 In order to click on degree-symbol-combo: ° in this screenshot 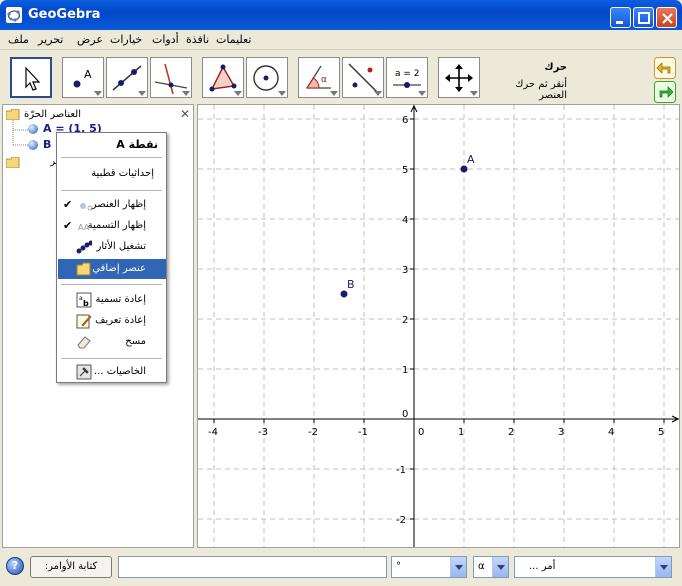, I will do `click(429, 567)`.